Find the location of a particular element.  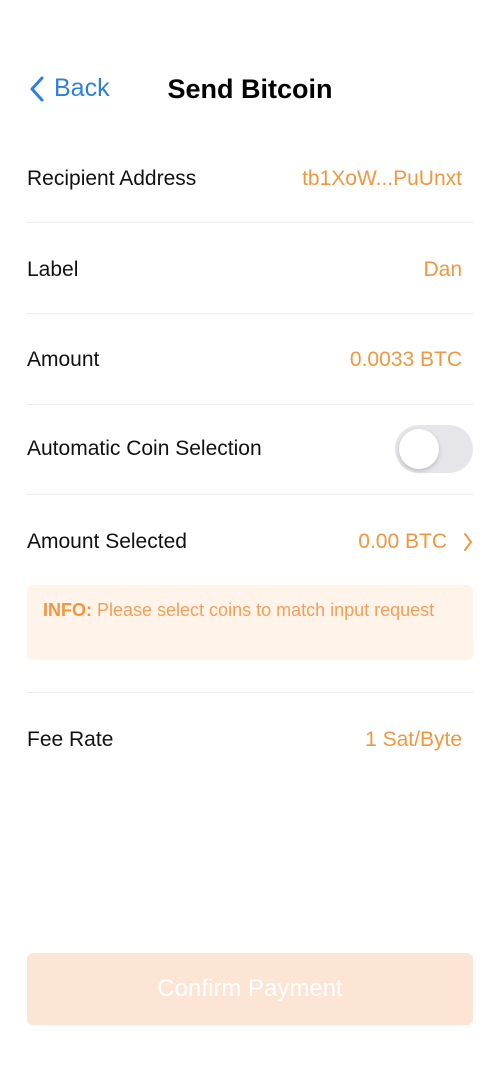

amount-selected-wrap: 0.00 BTC is located at coordinates (415, 542).